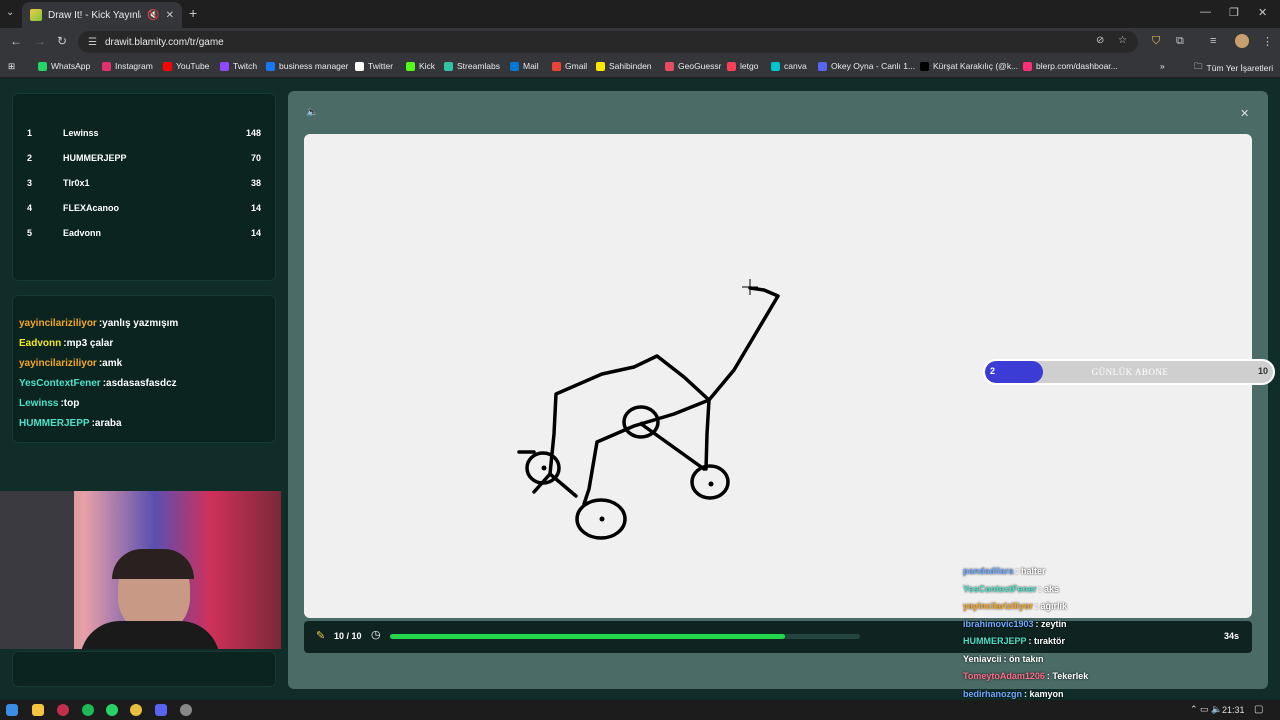 This screenshot has width=1280, height=720. I want to click on extension-shield-icon: ⛉, so click(1156, 41).